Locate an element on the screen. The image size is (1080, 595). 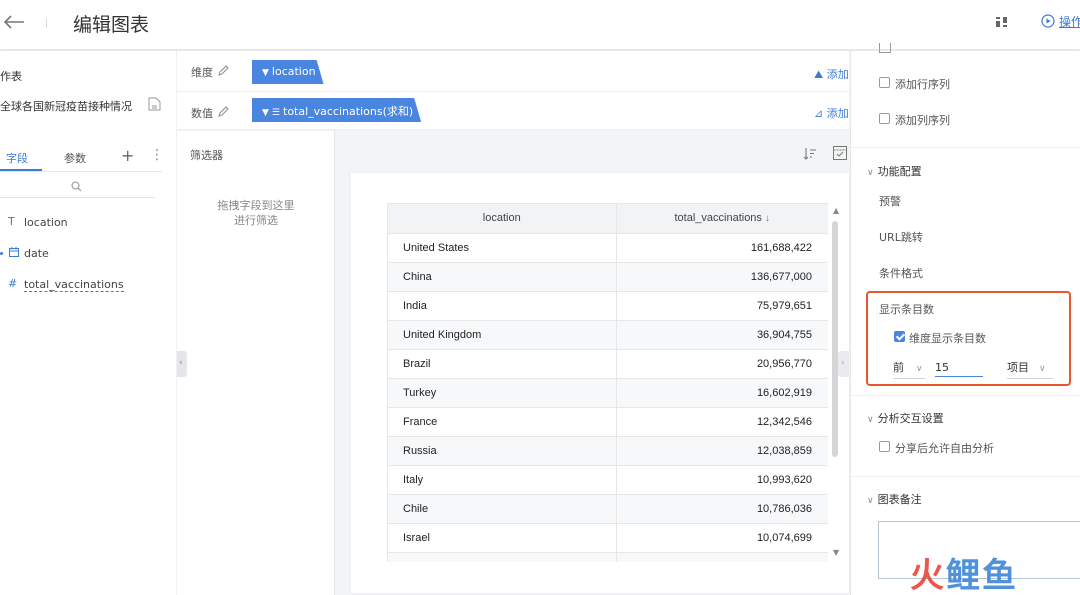
table-row: France 12,342,546 is located at coordinates (608, 422).